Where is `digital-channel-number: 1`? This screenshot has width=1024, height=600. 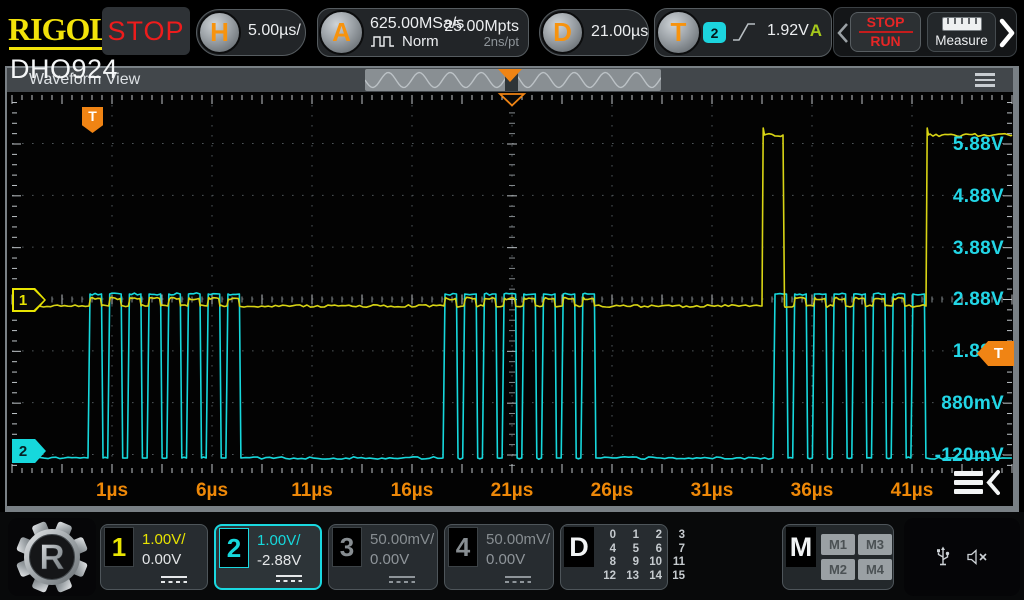
digital-channel-number: 1 is located at coordinates (635, 535).